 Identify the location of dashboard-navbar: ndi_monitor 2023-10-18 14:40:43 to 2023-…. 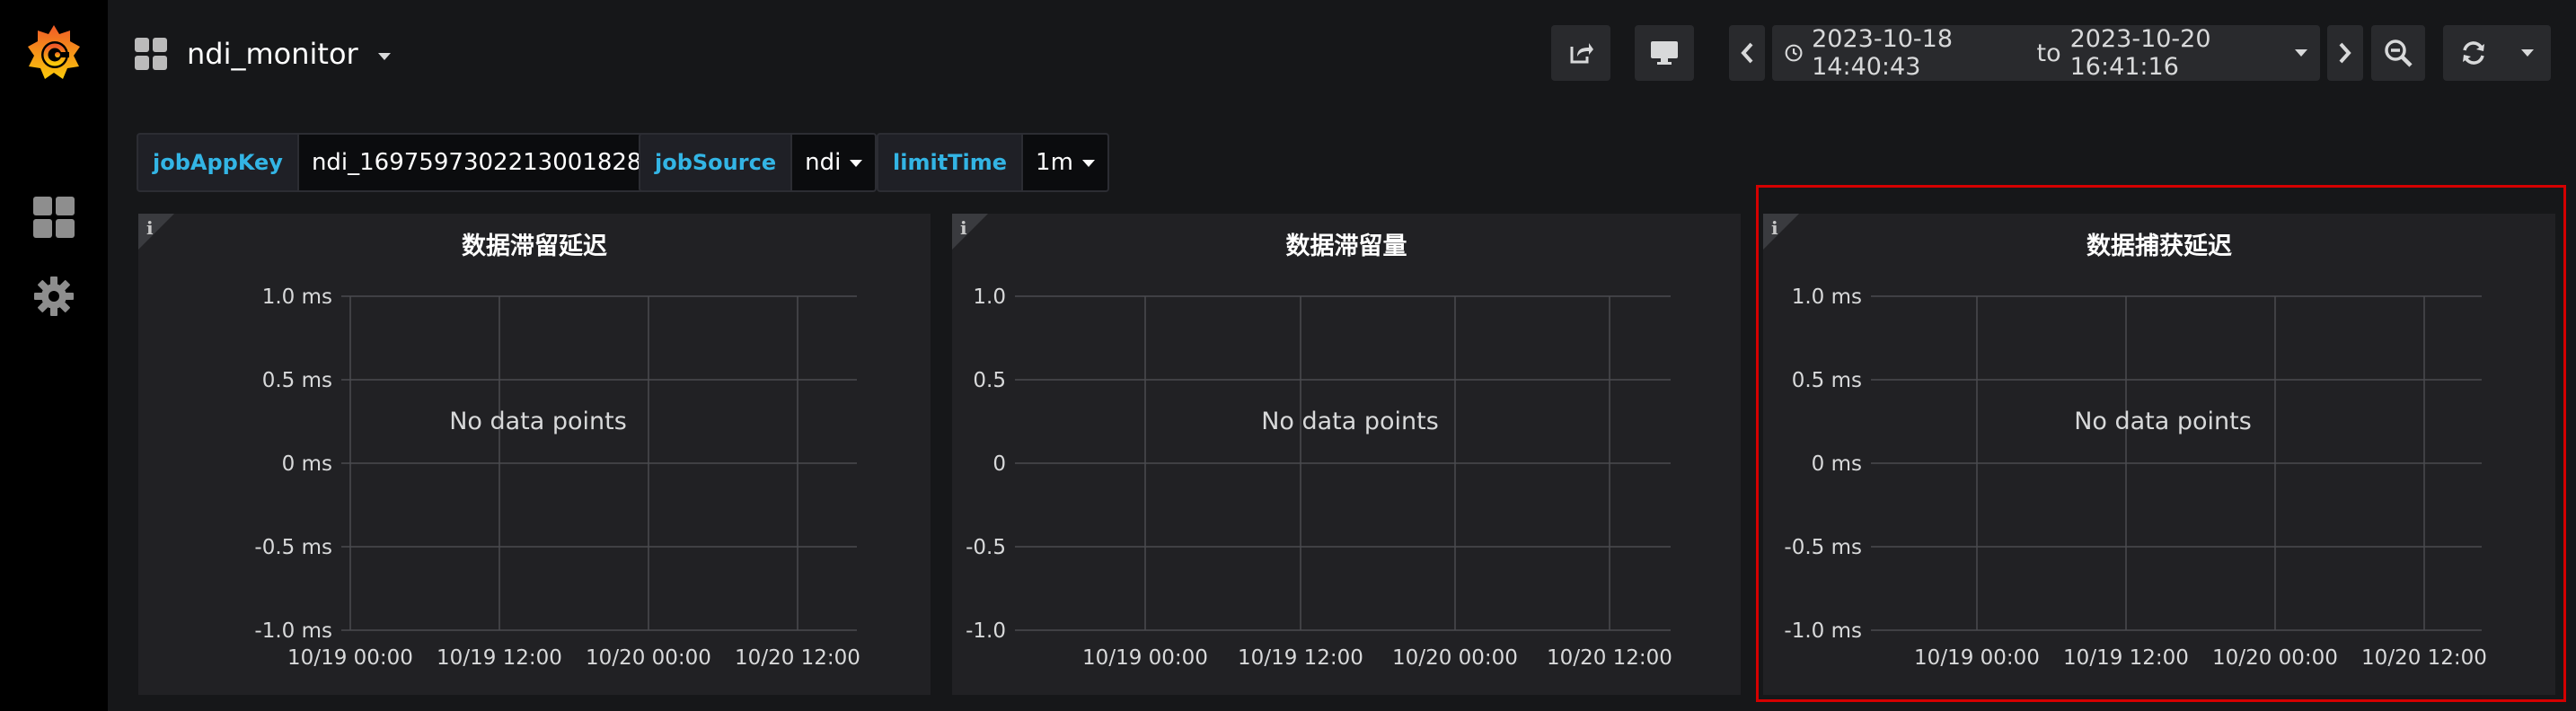
(1342, 54).